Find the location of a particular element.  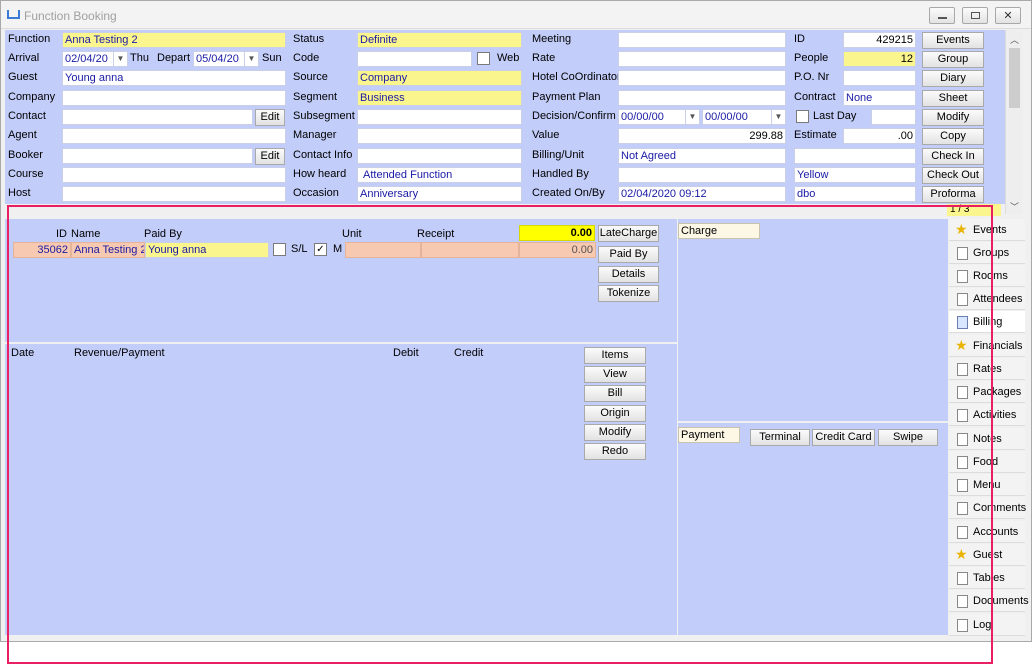

items-button: Items is located at coordinates (615, 355).